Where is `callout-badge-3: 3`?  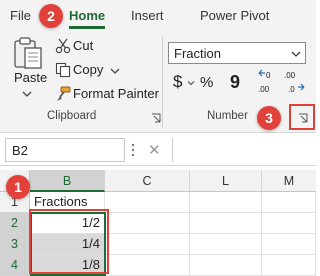
callout-badge-3: 3 is located at coordinates (269, 118).